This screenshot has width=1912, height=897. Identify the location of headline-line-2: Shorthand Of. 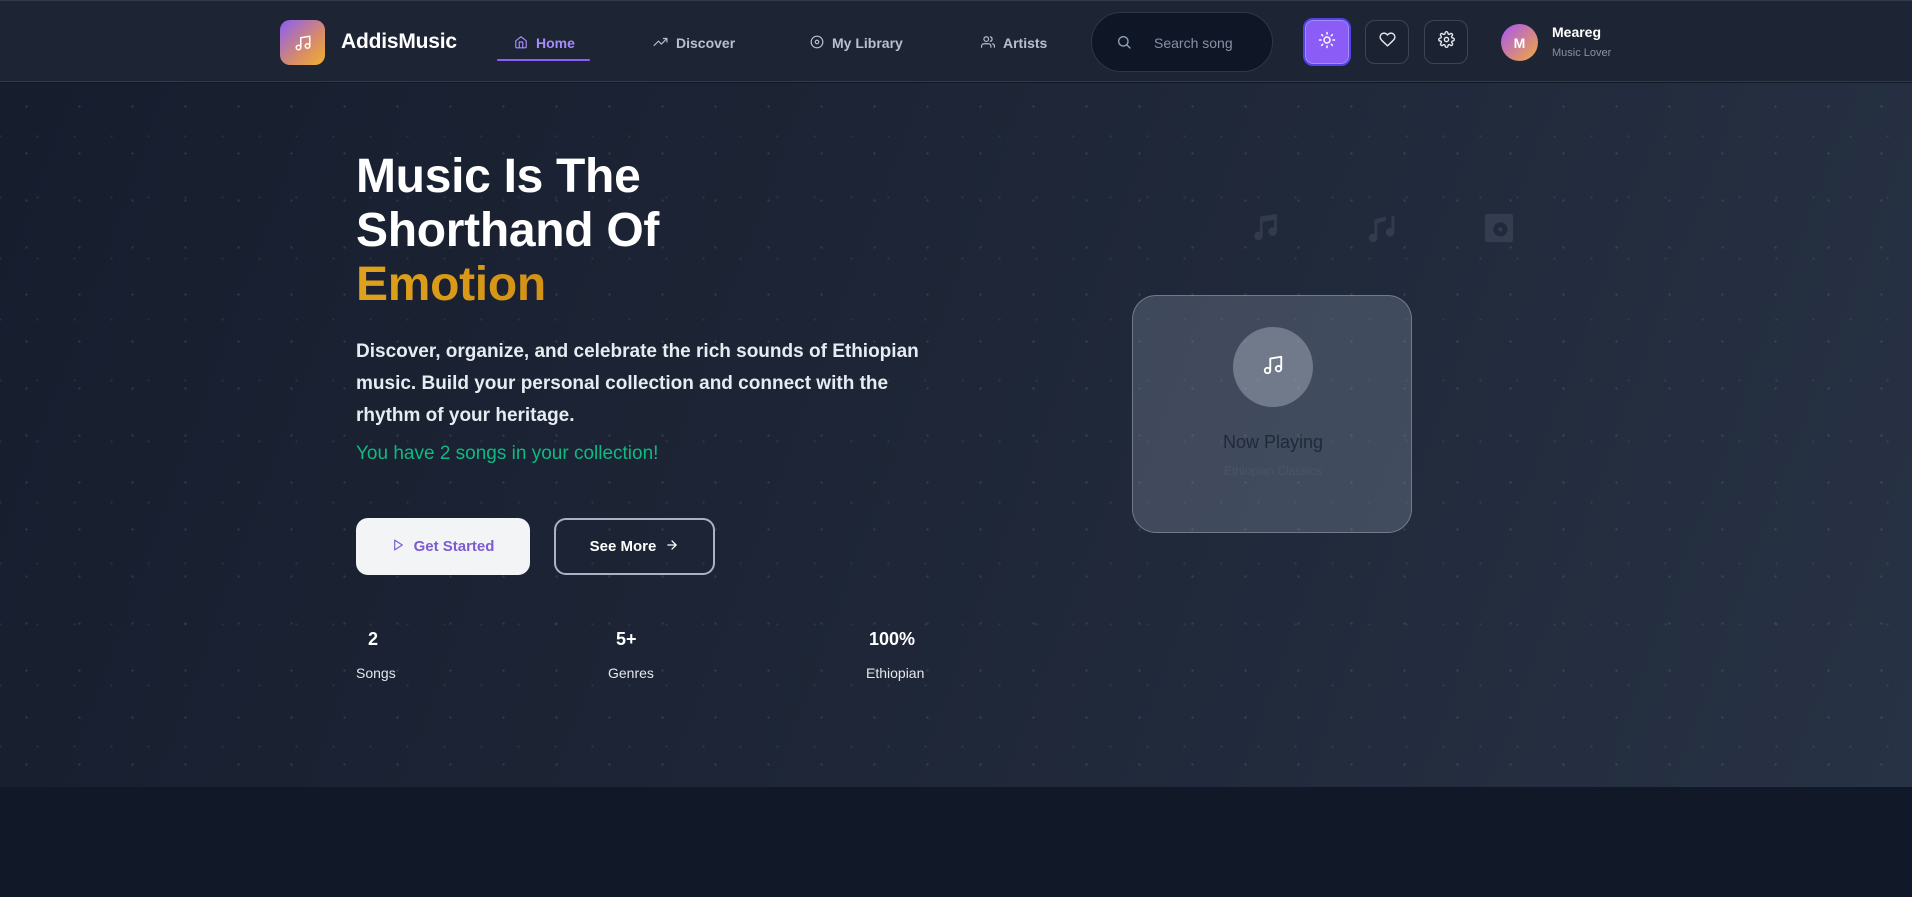
(508, 230).